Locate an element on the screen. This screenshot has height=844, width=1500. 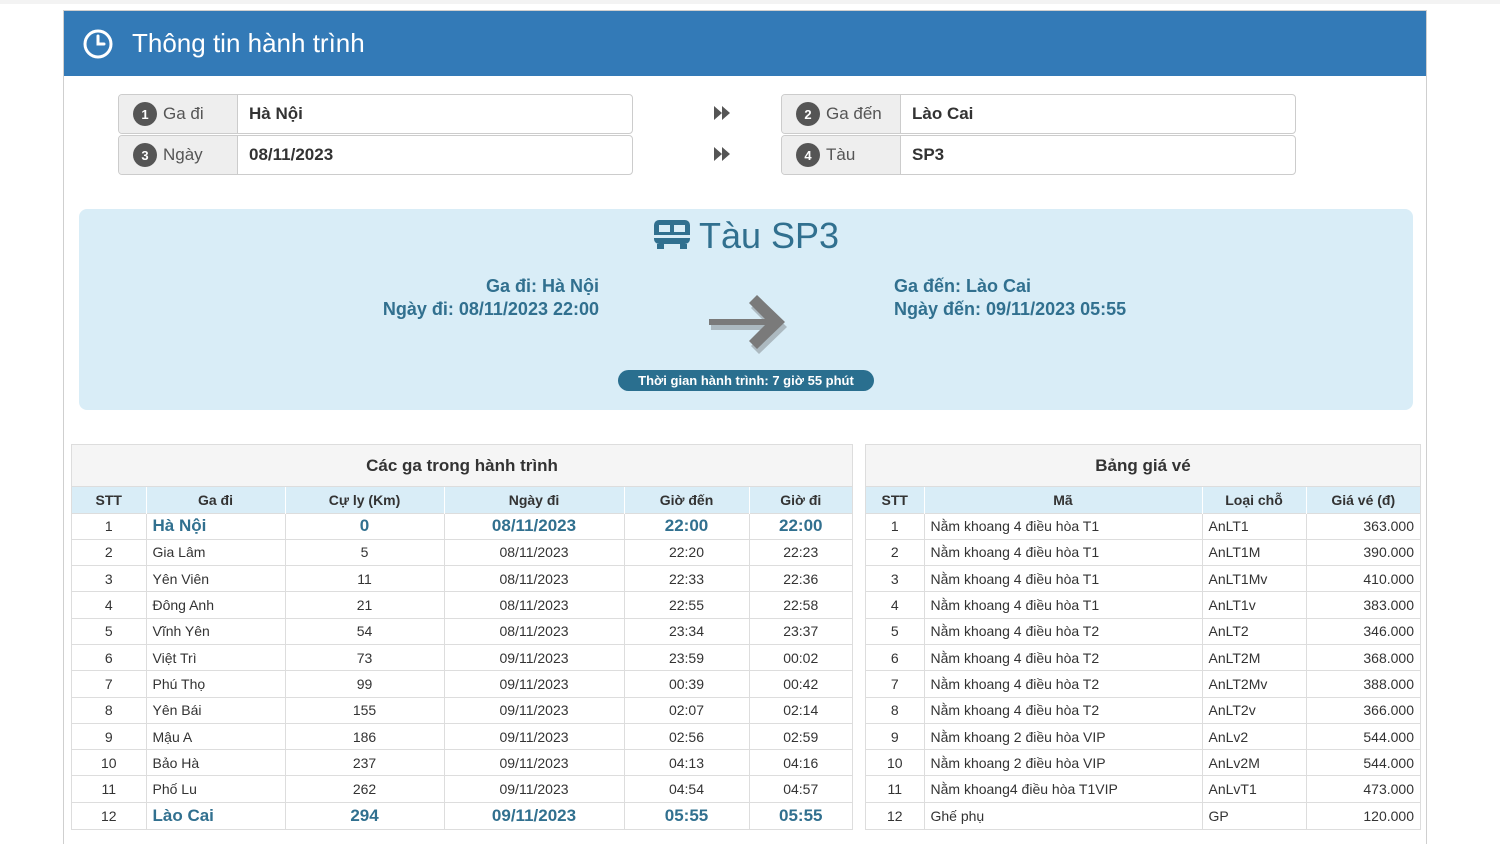
table-cell: AnLv2 is located at coordinates (1254, 736).